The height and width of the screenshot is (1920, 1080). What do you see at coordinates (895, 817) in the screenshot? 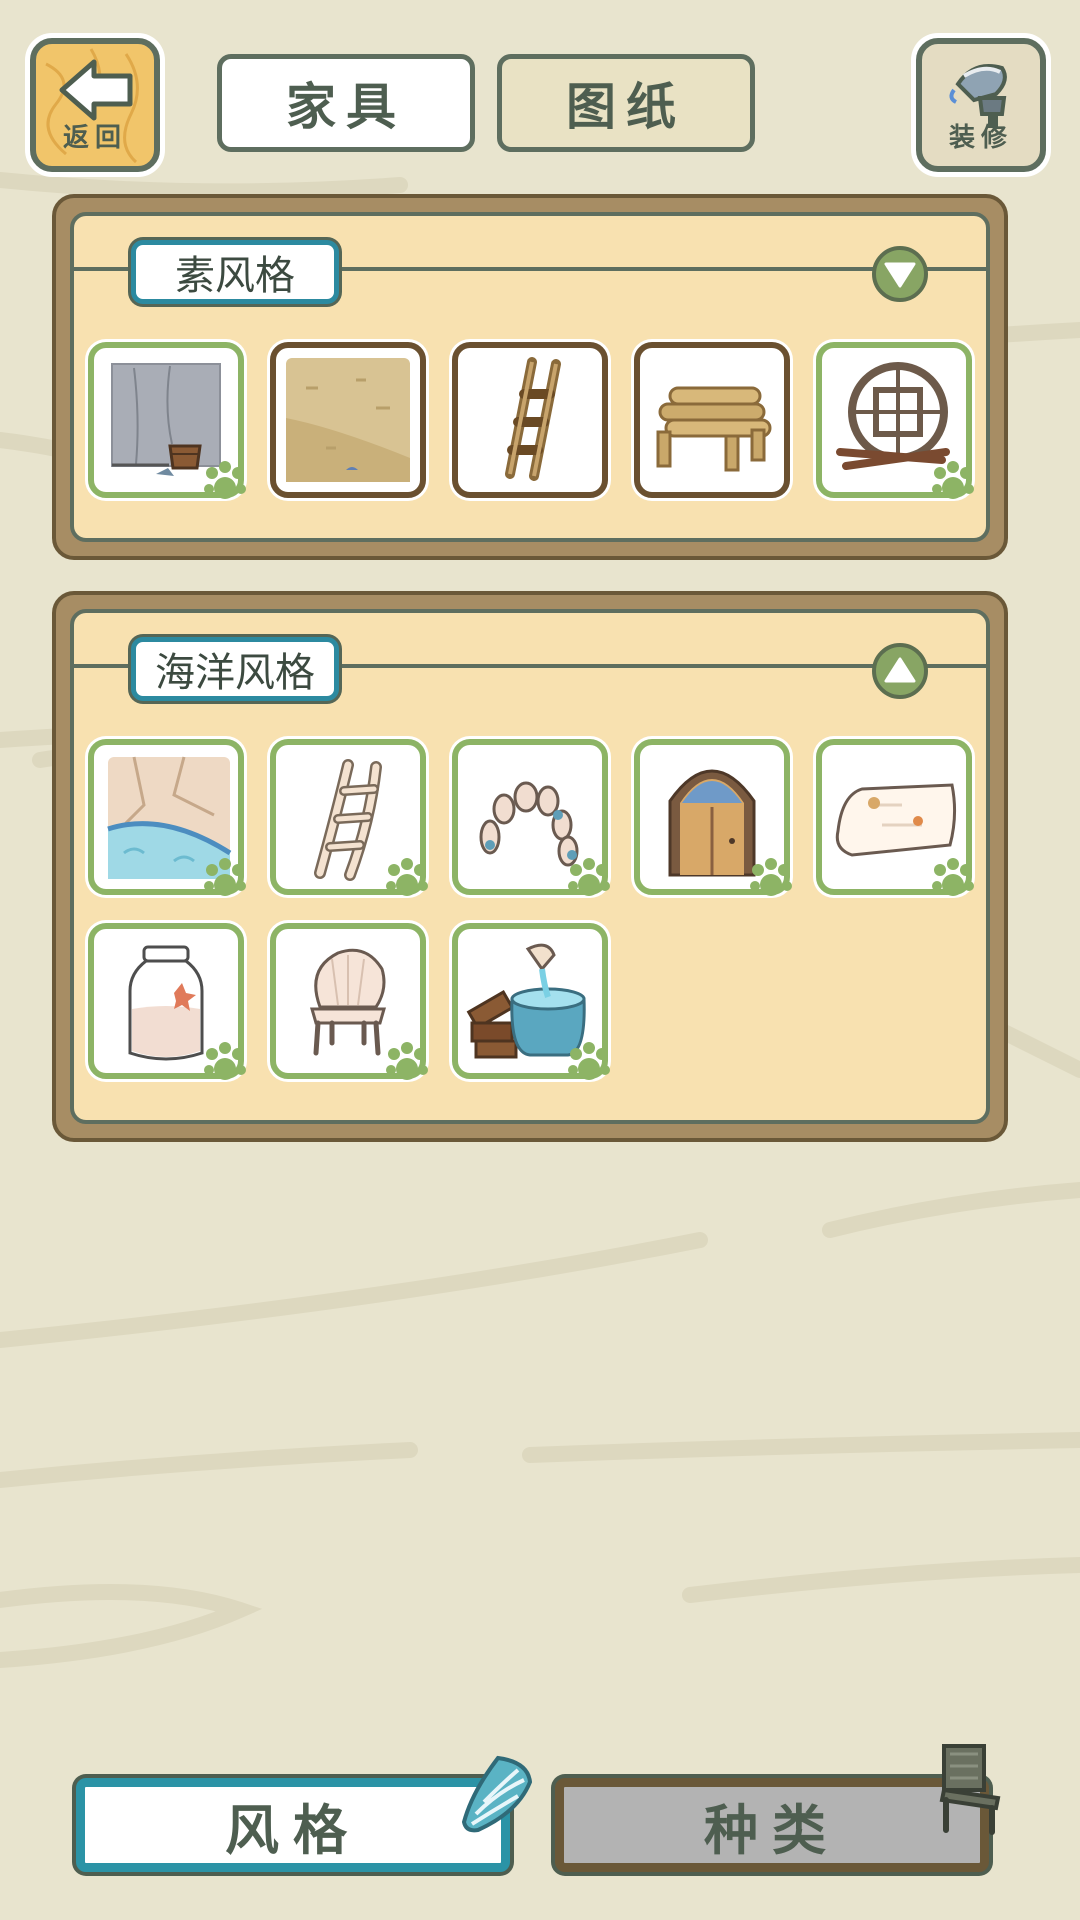
I see `item-tile-treasure-map` at bounding box center [895, 817].